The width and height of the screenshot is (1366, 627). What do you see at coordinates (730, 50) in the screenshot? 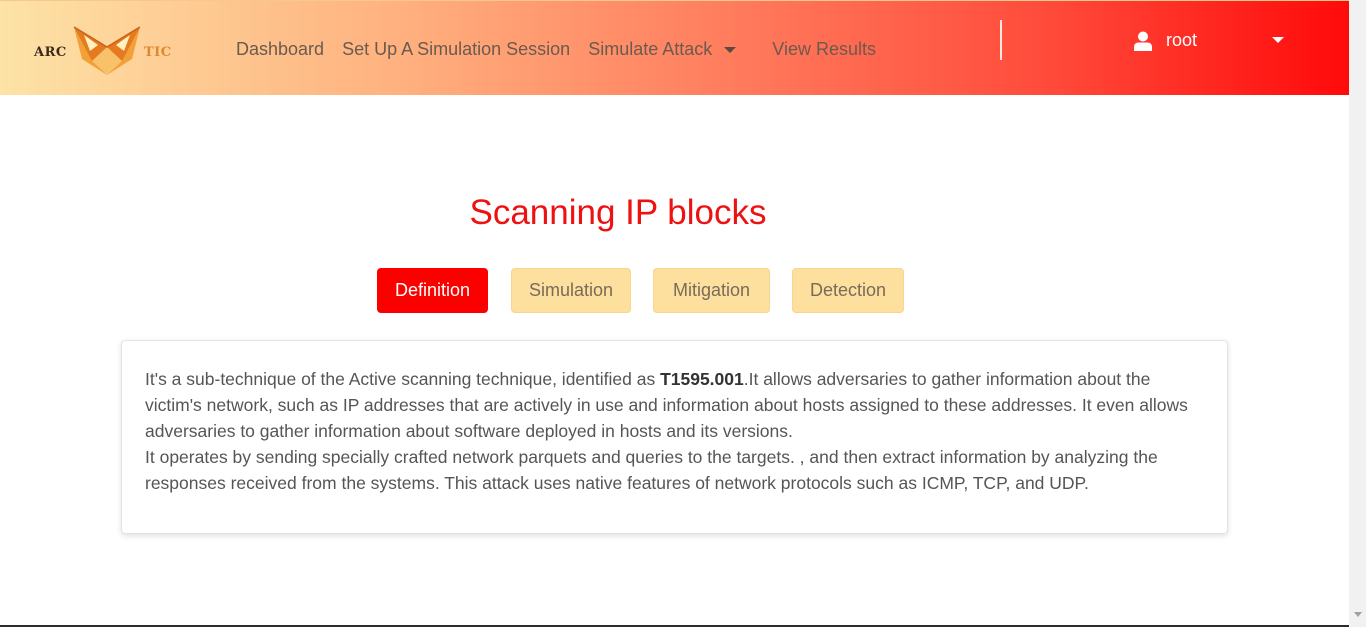
I see `chevron-down-icon` at bounding box center [730, 50].